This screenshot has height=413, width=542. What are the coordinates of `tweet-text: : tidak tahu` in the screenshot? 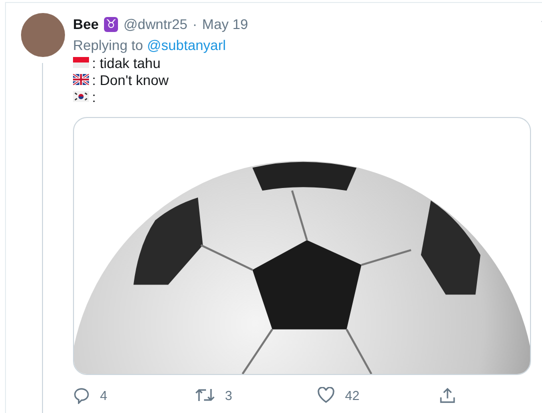 It's located at (126, 62).